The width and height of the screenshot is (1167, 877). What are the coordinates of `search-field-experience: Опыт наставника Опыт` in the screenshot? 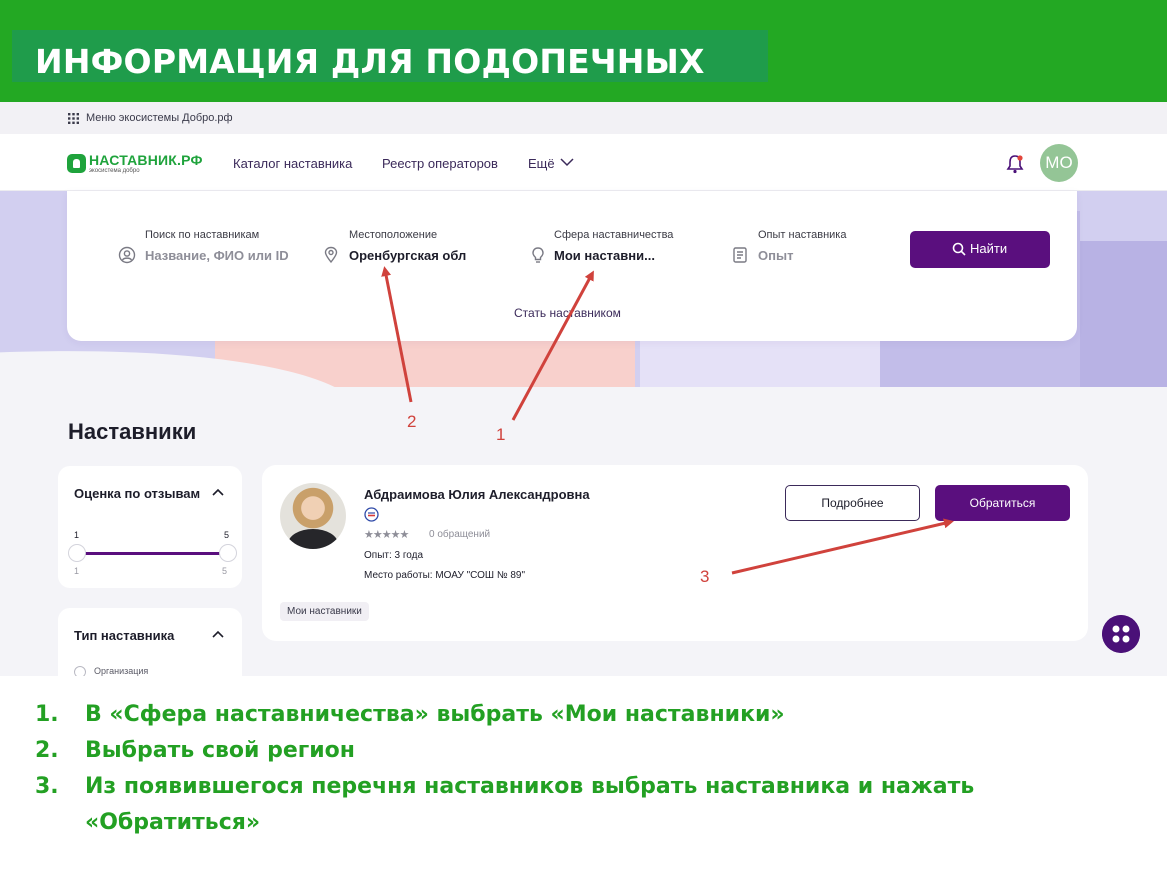 It's located at (790, 246).